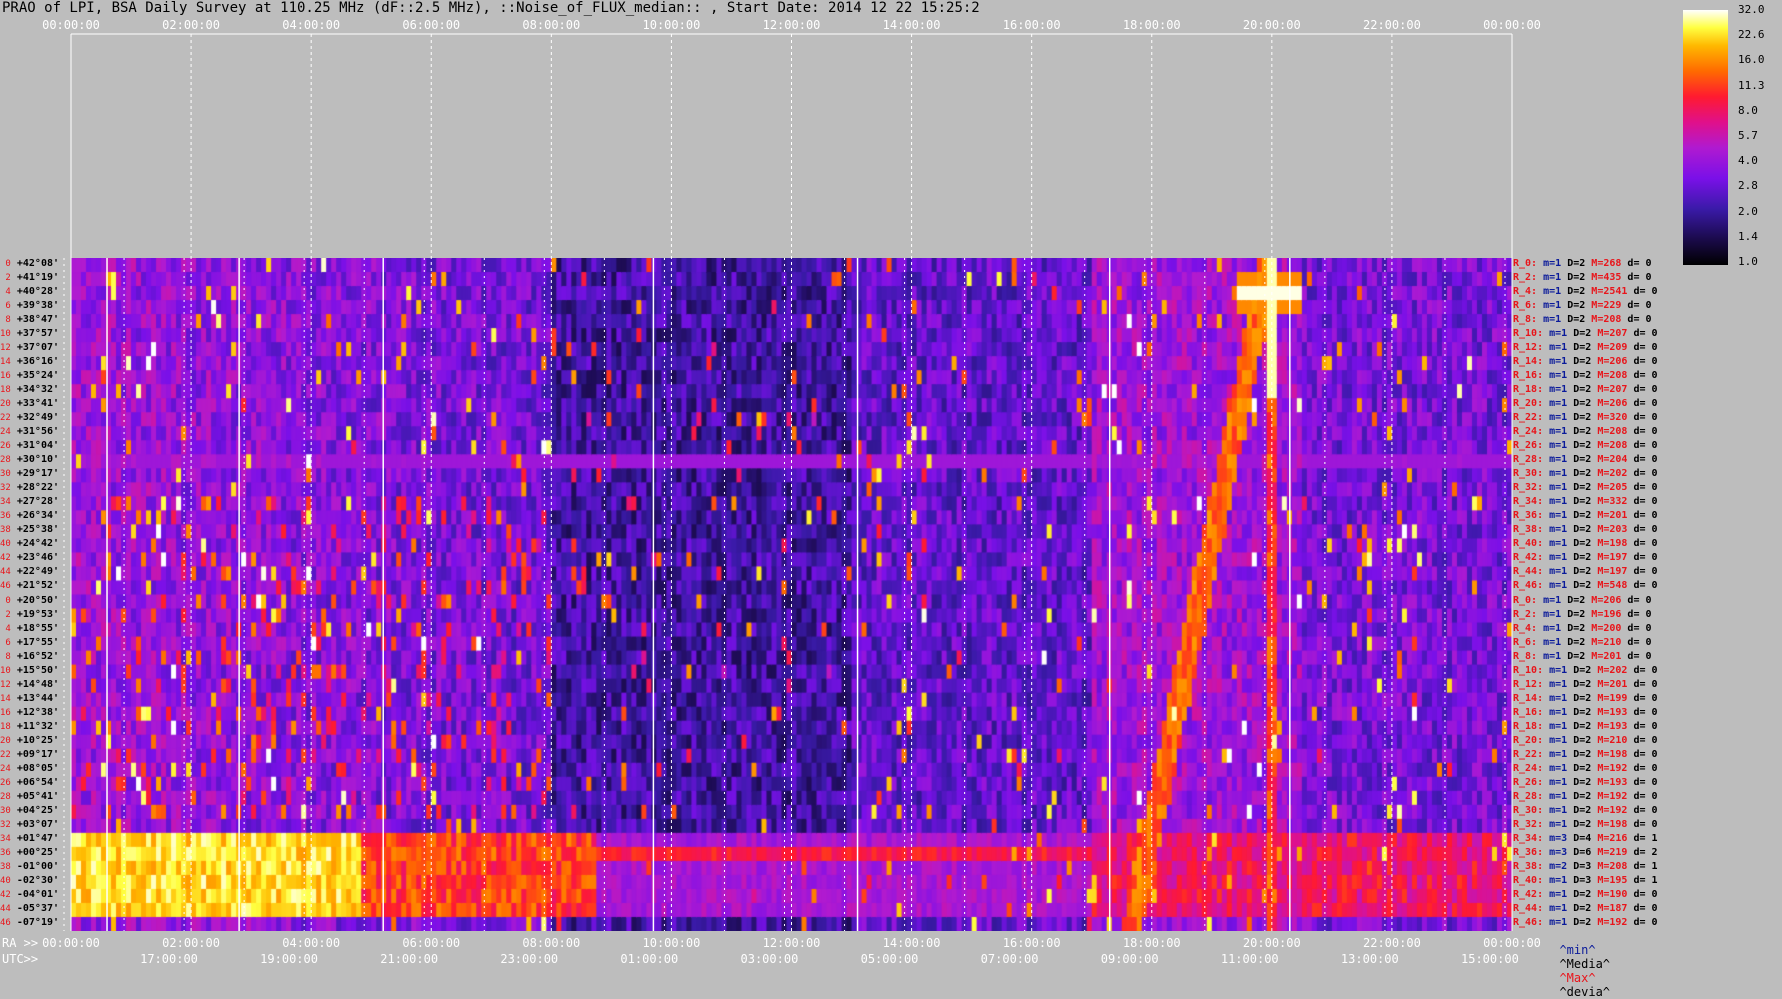 The width and height of the screenshot is (1782, 999). Describe the element at coordinates (5, 712) in the screenshot. I see `beam-index: 16` at that location.